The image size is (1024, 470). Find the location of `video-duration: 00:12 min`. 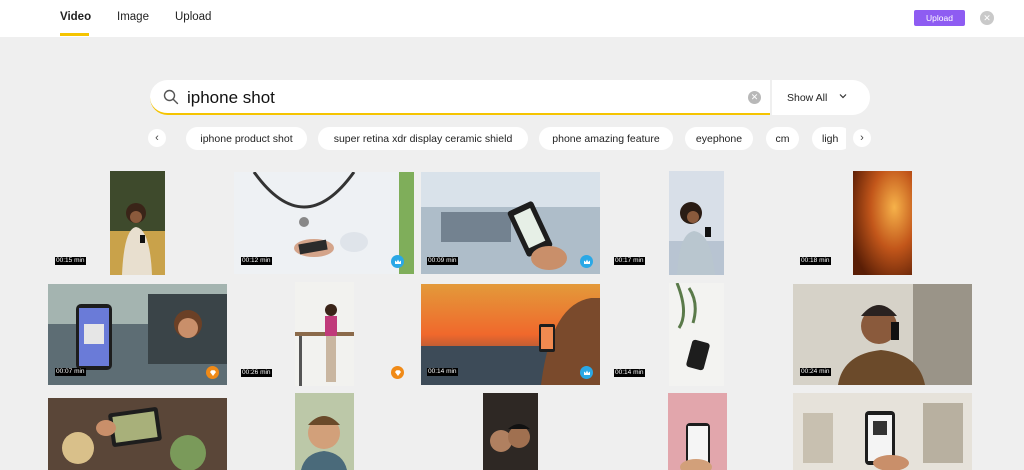

video-duration: 00:12 min is located at coordinates (256, 261).